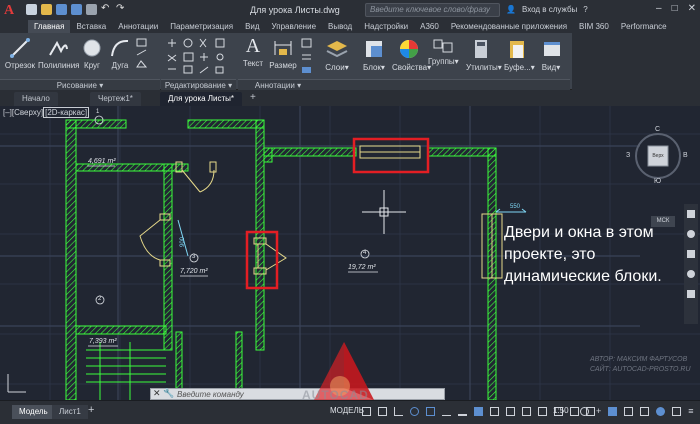  Describe the element at coordinates (145, 57) in the screenshot. I see `draw-small-icons` at that location.